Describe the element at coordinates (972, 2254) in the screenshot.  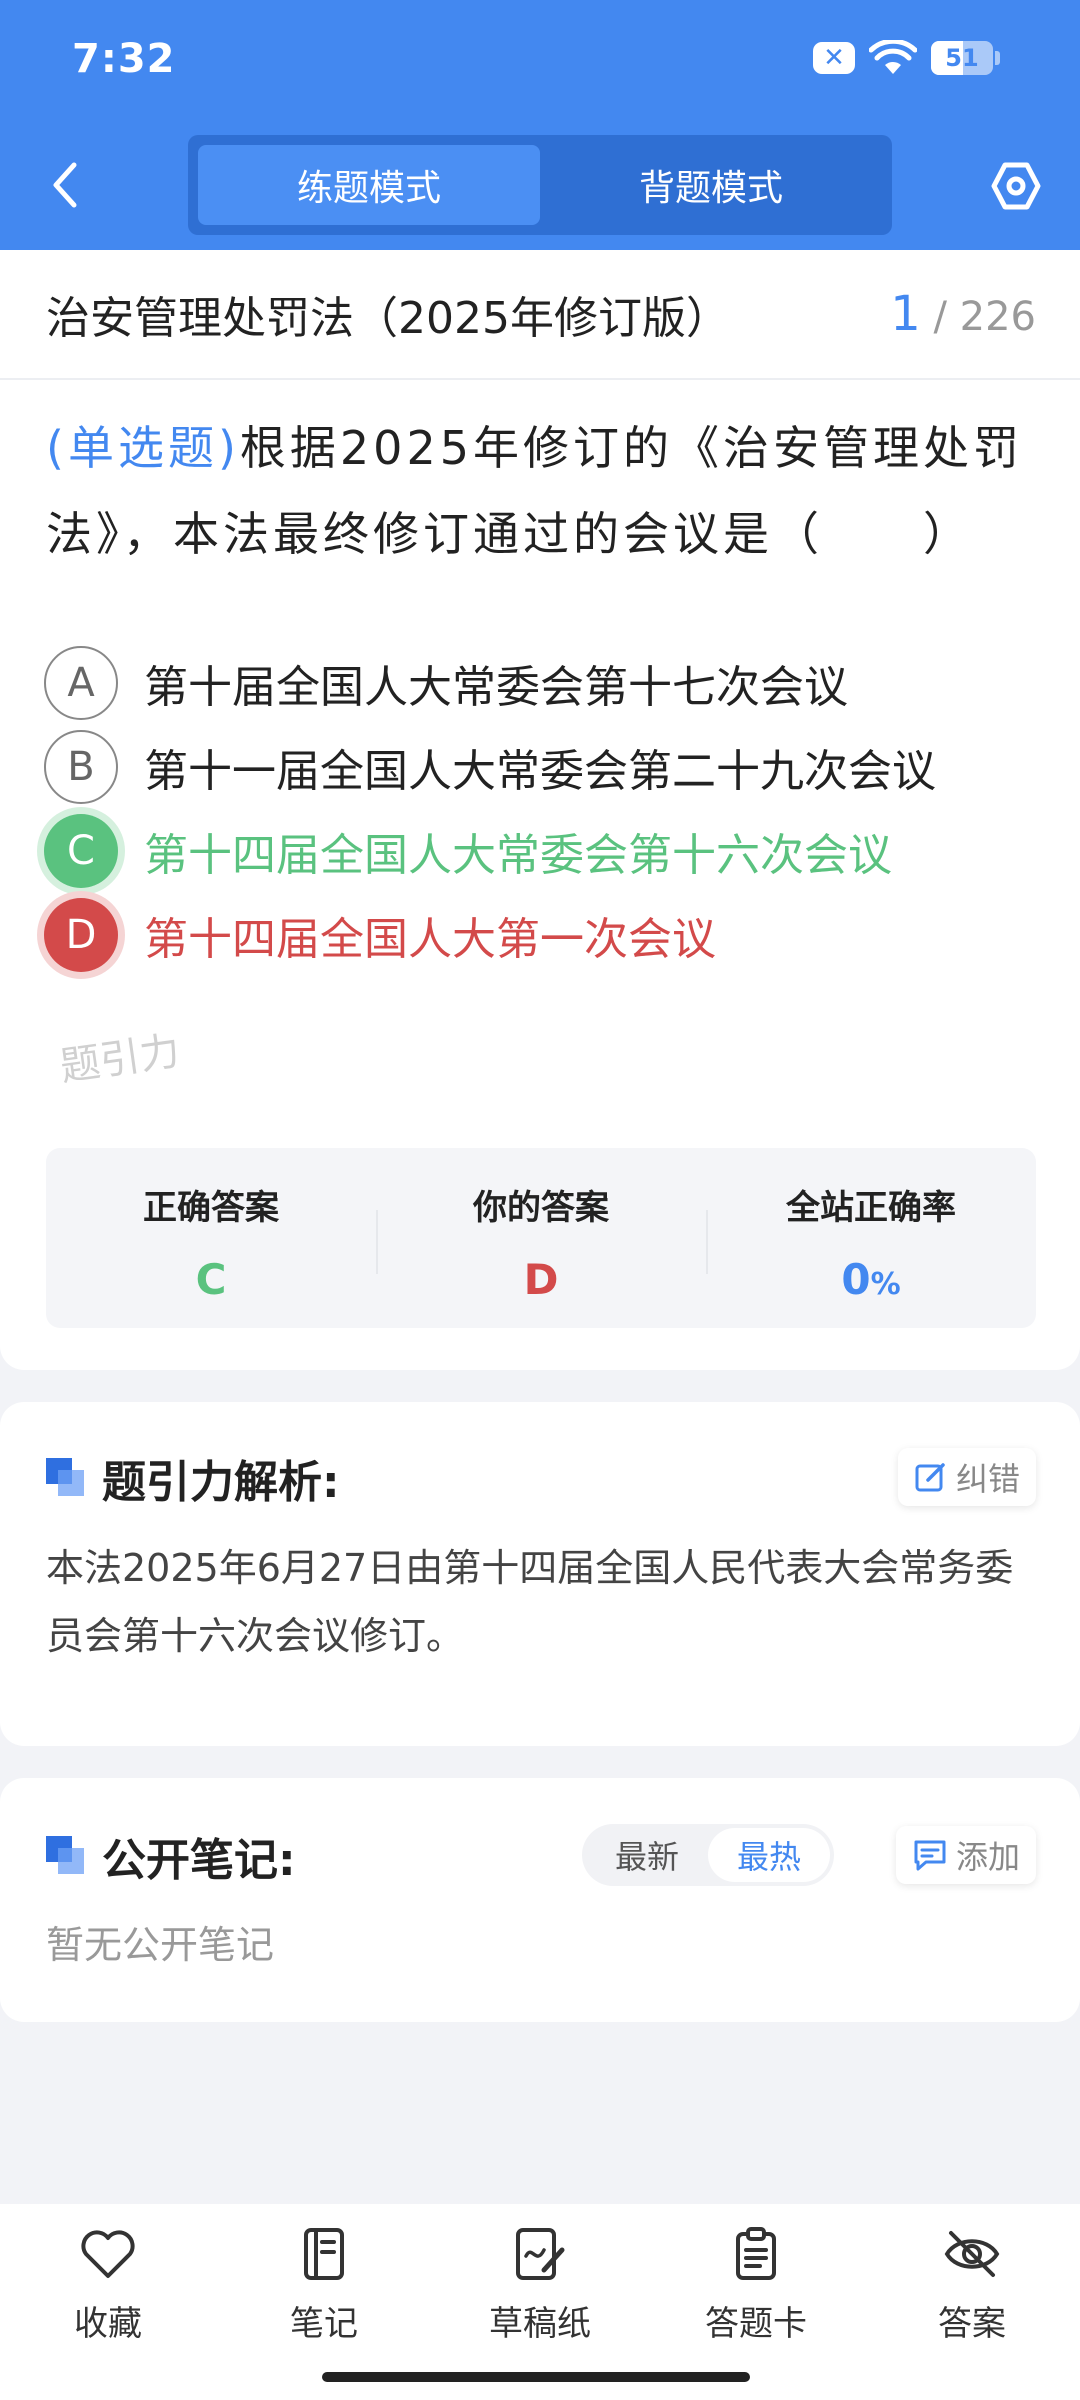
I see `eye-off-icon` at that location.